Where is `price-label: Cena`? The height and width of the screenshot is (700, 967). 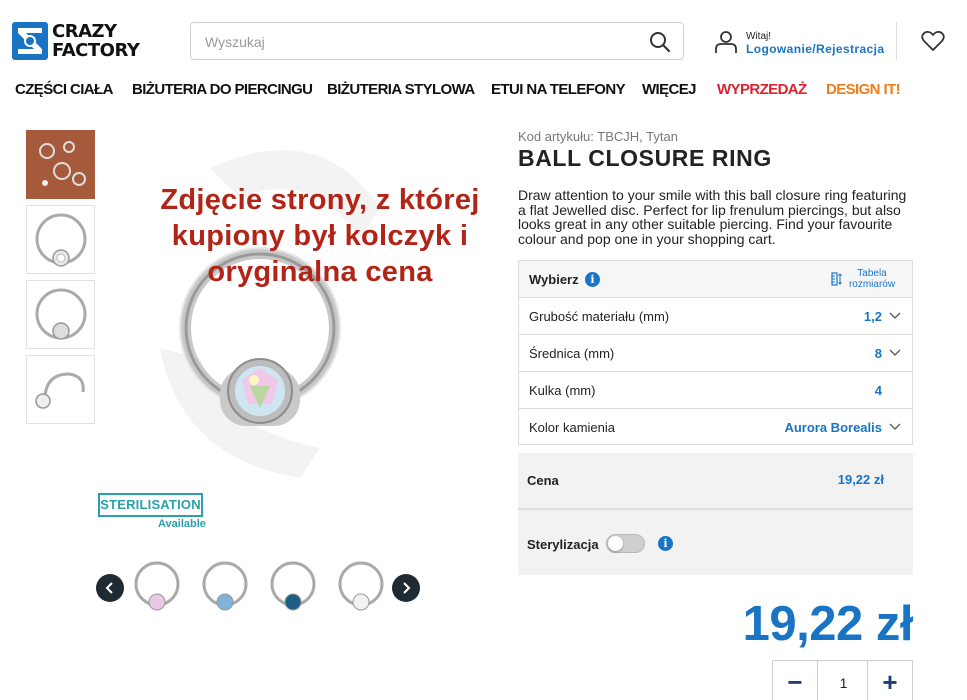 price-label: Cena is located at coordinates (543, 480).